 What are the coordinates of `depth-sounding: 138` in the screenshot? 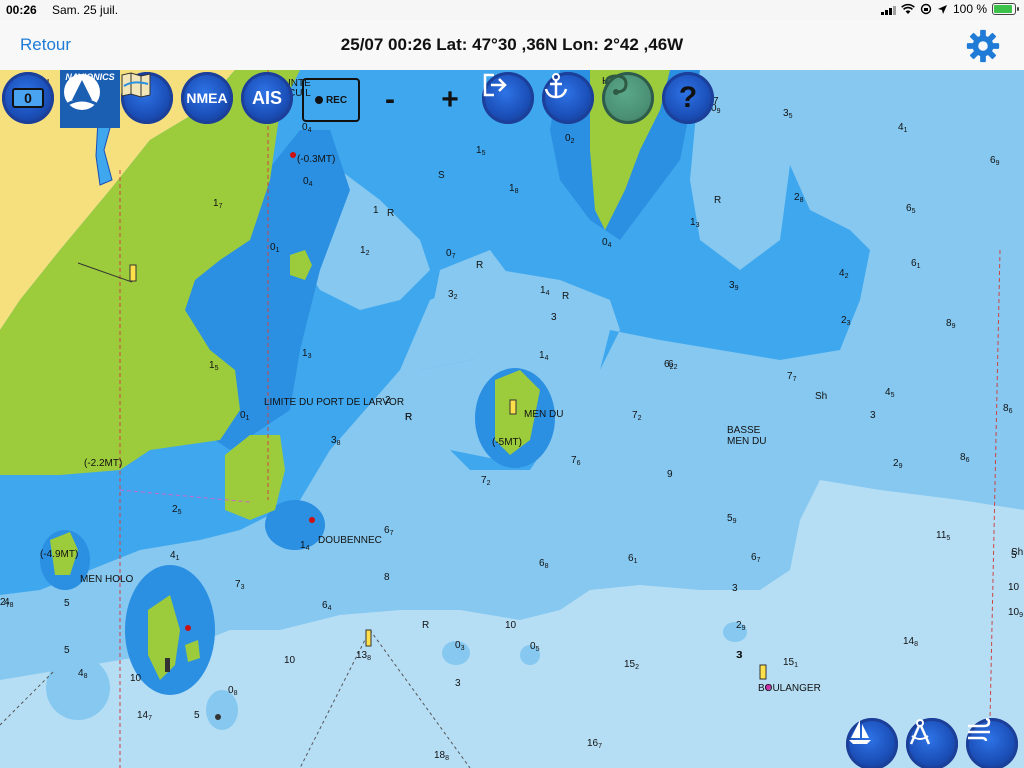 It's located at (364, 656).